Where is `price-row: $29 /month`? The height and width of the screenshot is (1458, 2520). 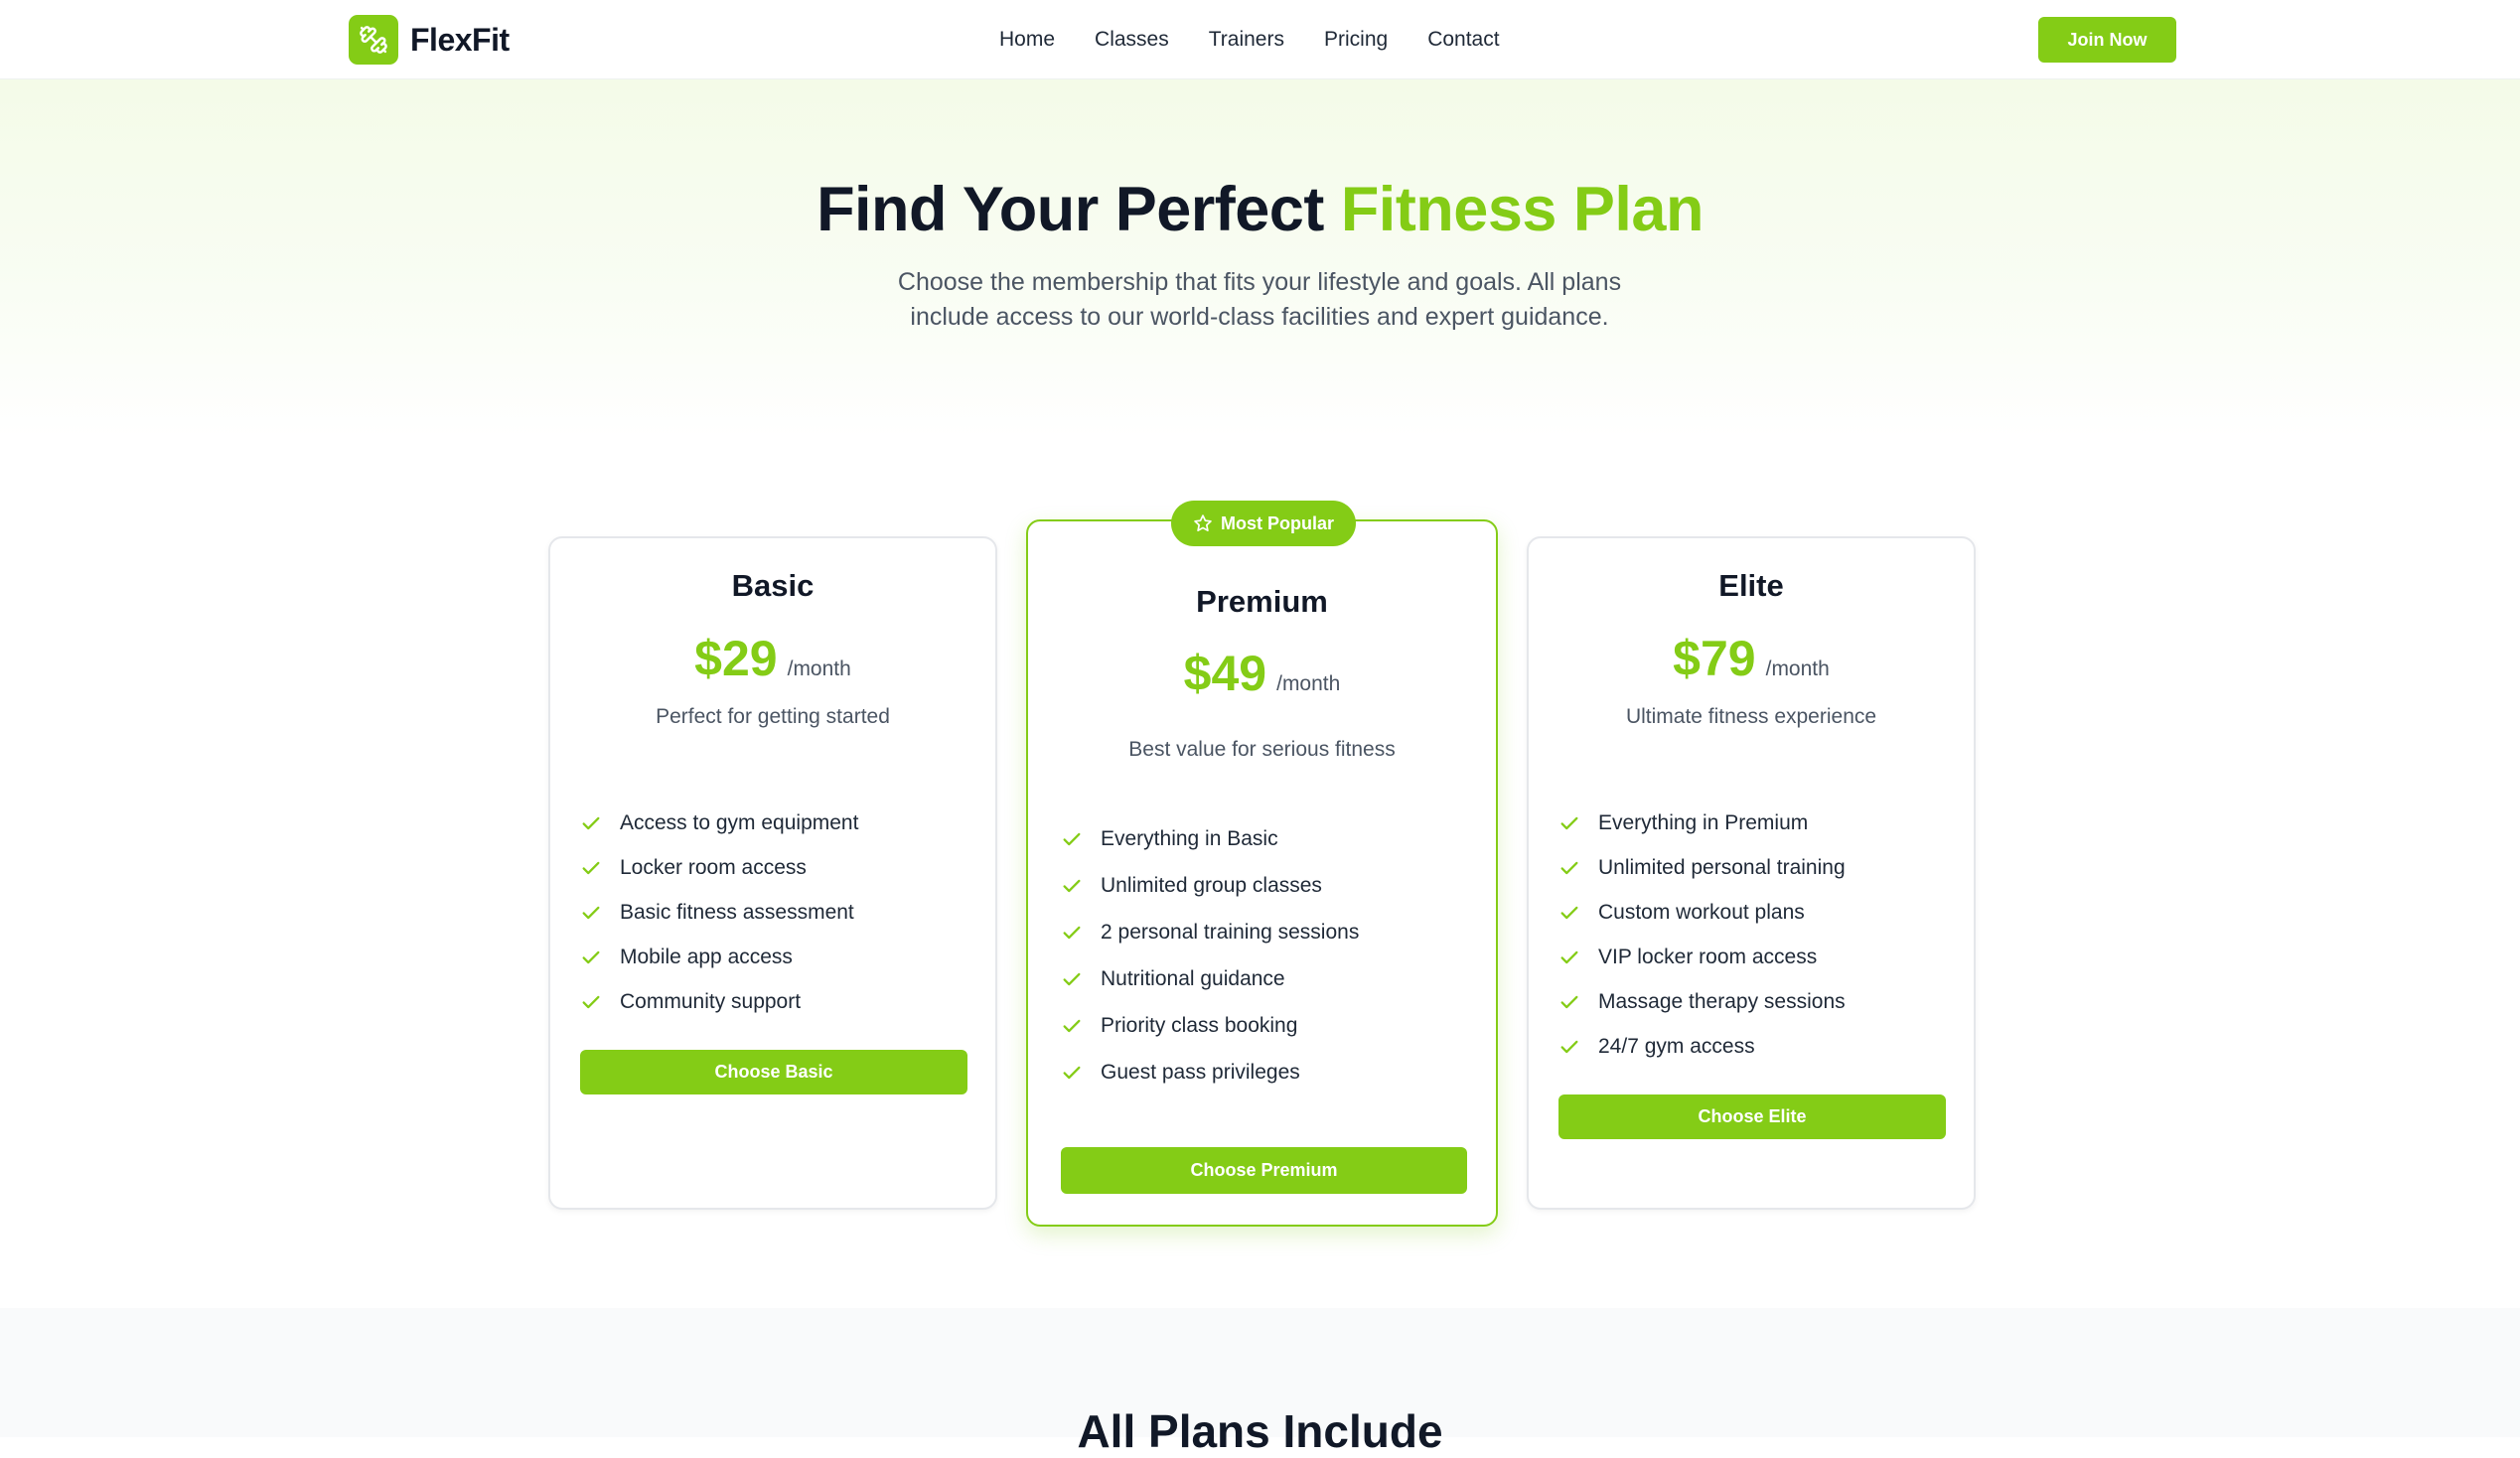
price-row: $29 /month is located at coordinates (772, 658).